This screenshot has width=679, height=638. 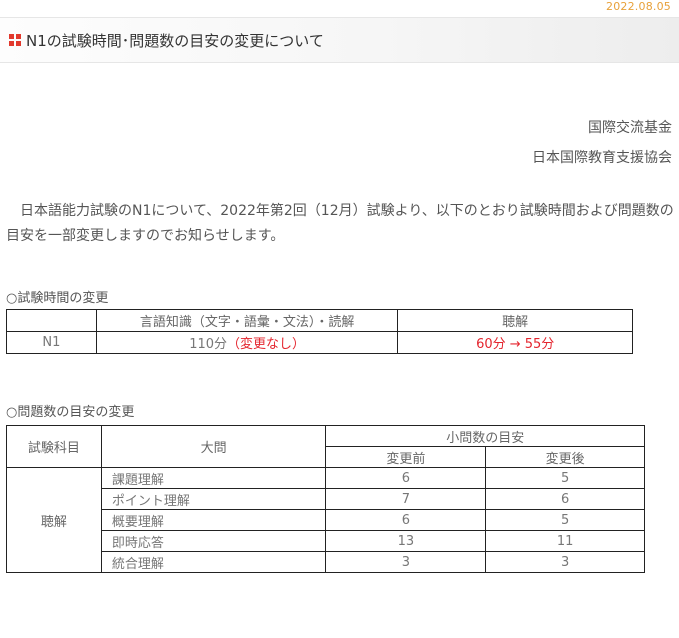 I want to click on header-after: 変更後, so click(x=565, y=457).